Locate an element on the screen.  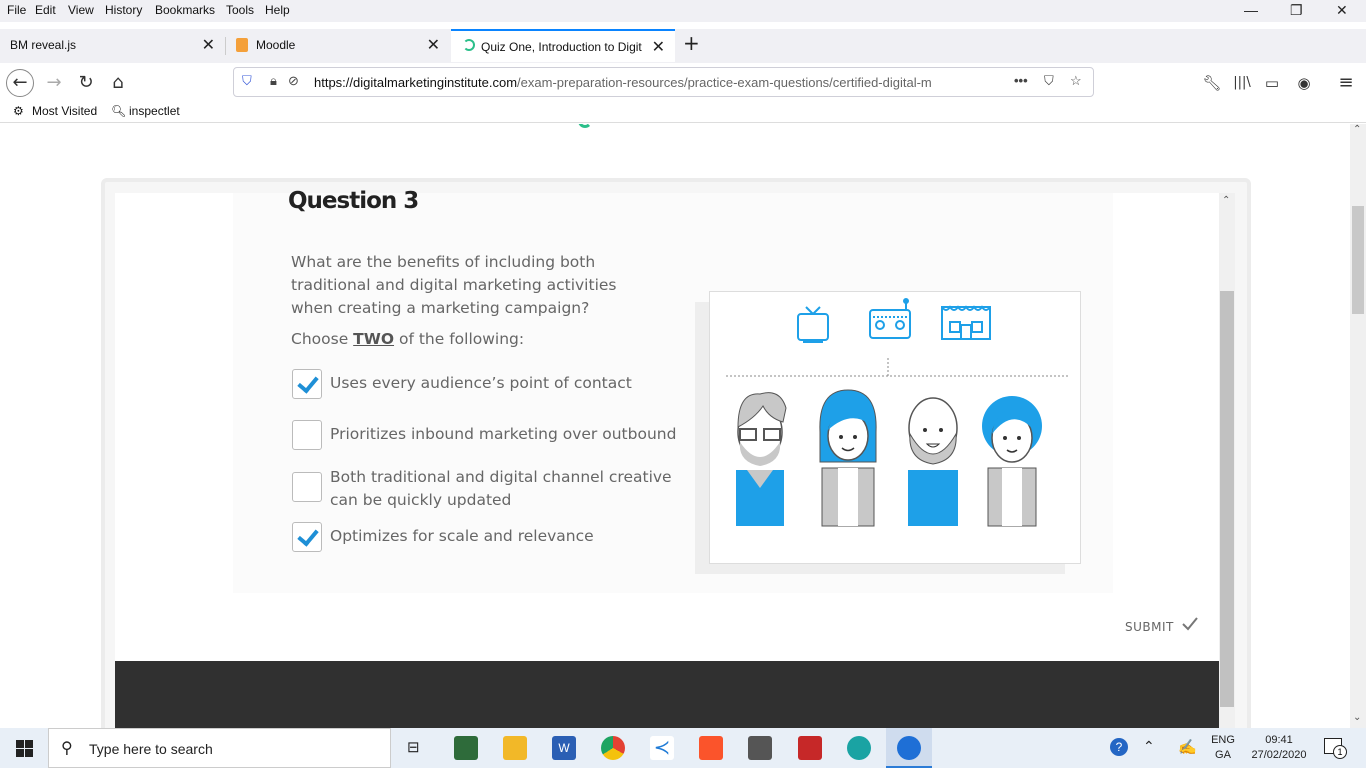
notification-icon: 1 is located at coordinates (1335, 748).